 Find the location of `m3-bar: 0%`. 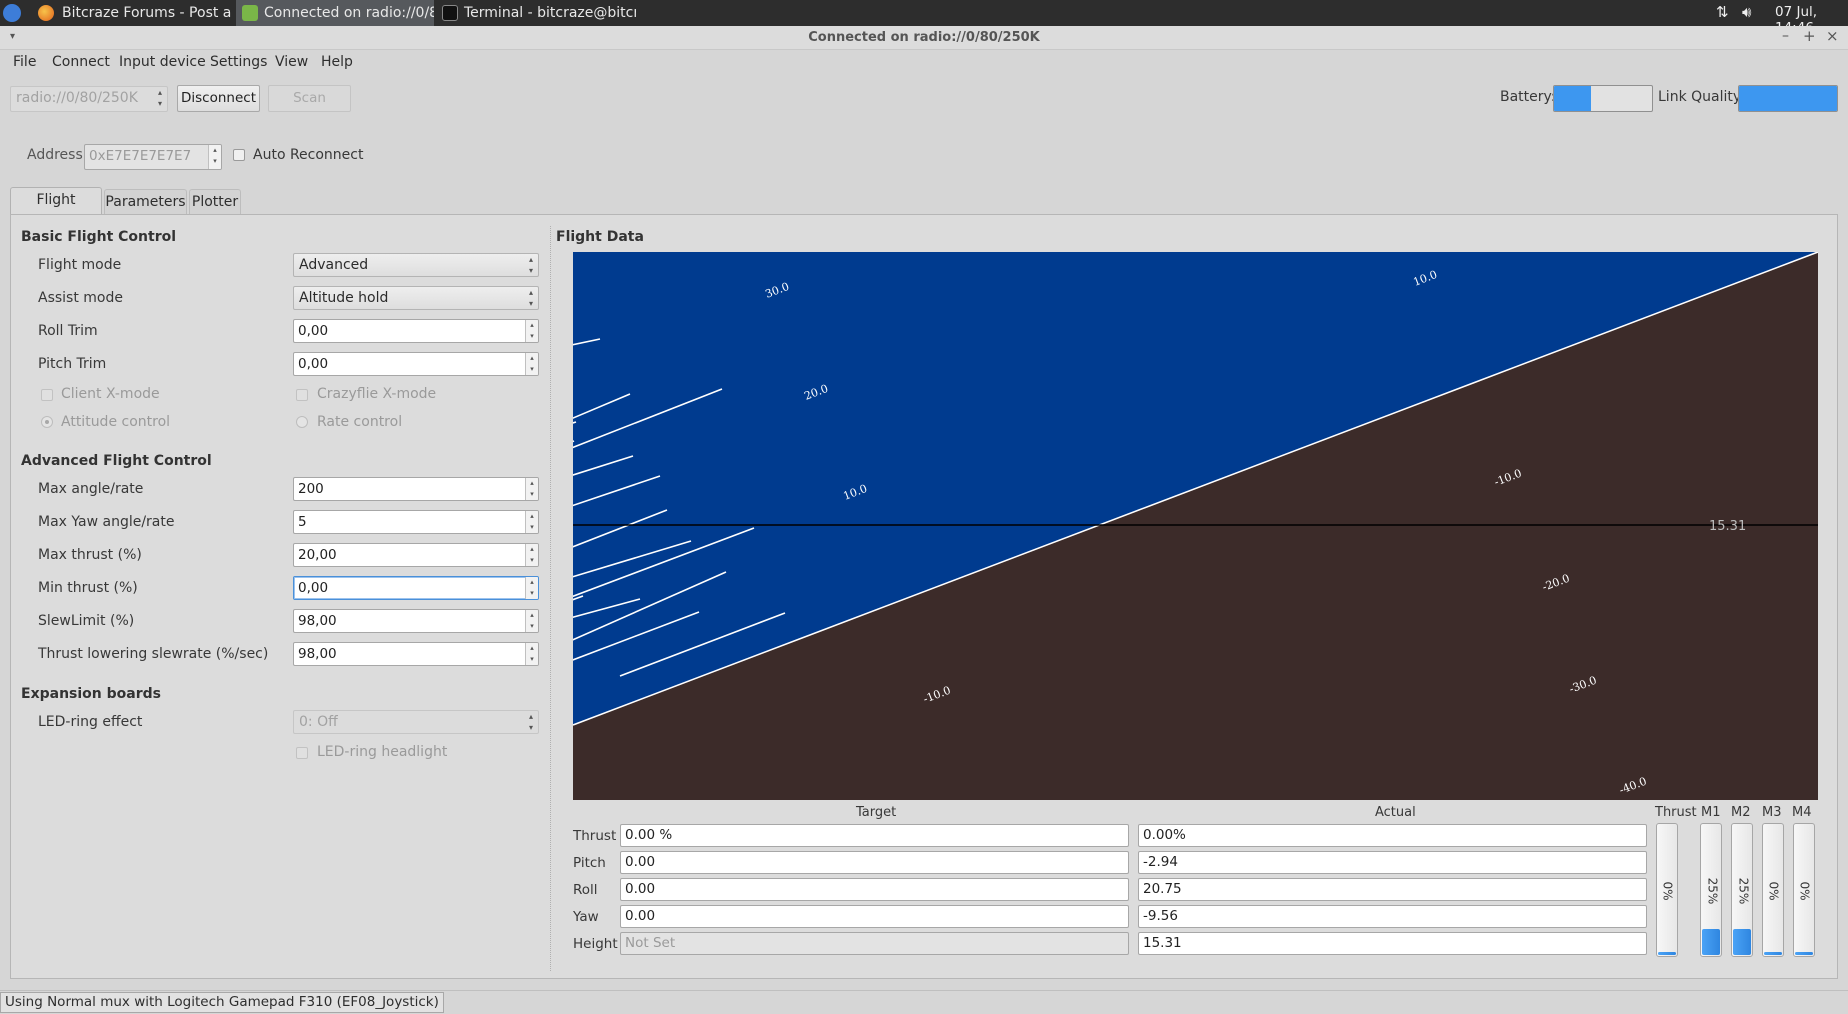

m3-bar: 0% is located at coordinates (1773, 890).